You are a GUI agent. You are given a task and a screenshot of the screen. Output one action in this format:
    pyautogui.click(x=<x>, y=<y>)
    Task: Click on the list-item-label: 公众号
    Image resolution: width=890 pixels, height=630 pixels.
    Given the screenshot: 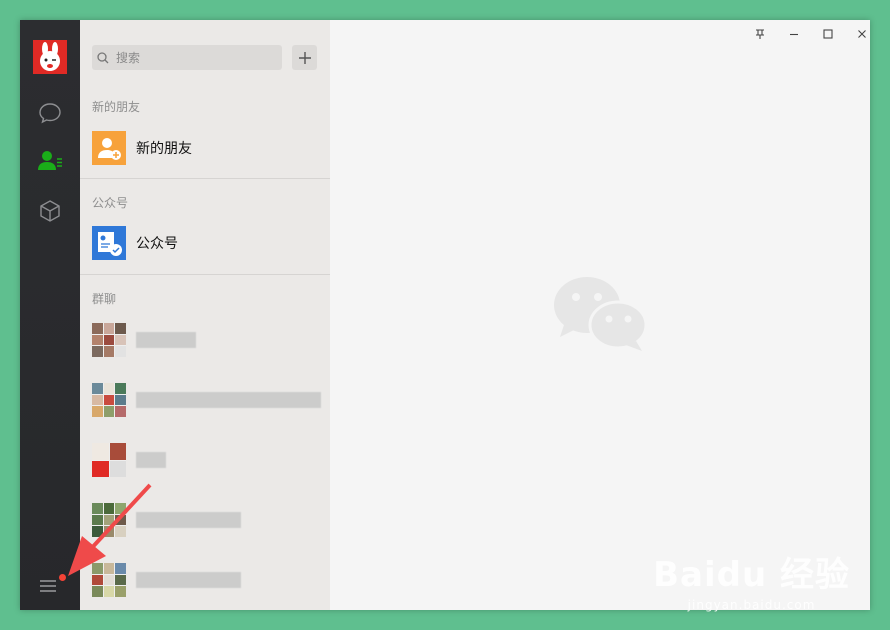 What is the action you would take?
    pyautogui.click(x=157, y=244)
    